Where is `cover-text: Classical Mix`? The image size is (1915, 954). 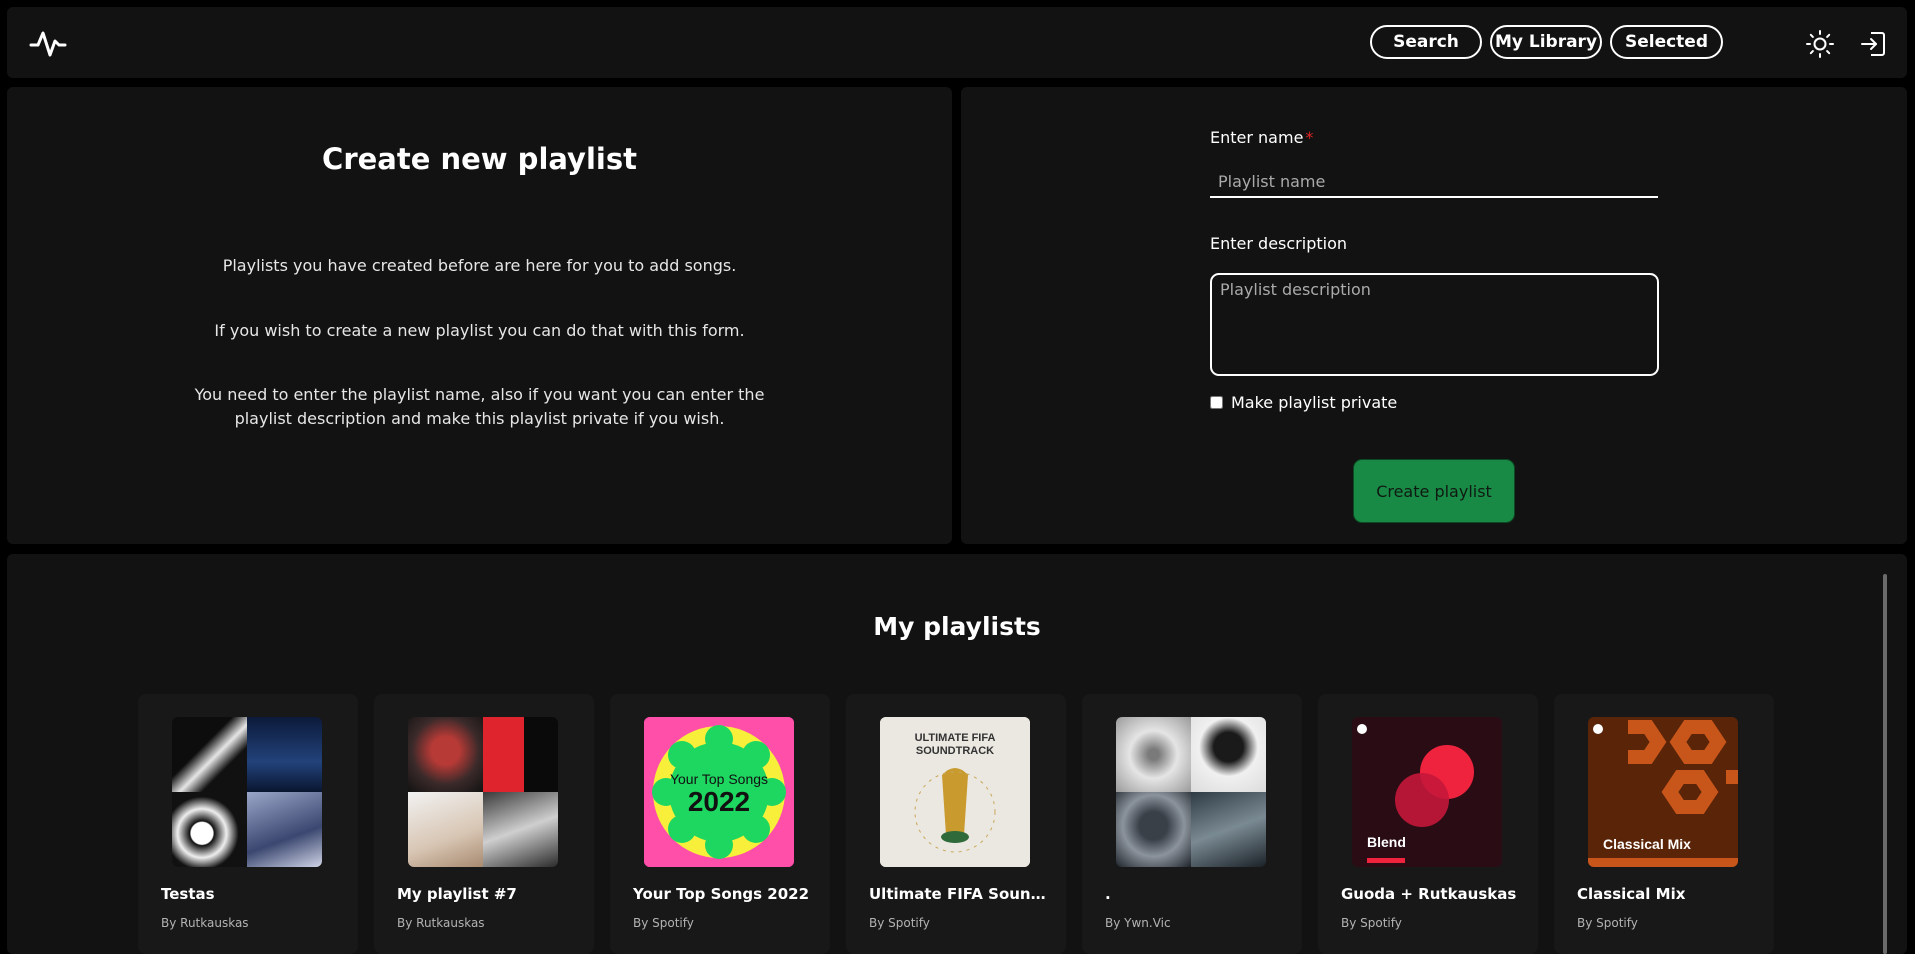 cover-text: Classical Mix is located at coordinates (1647, 844).